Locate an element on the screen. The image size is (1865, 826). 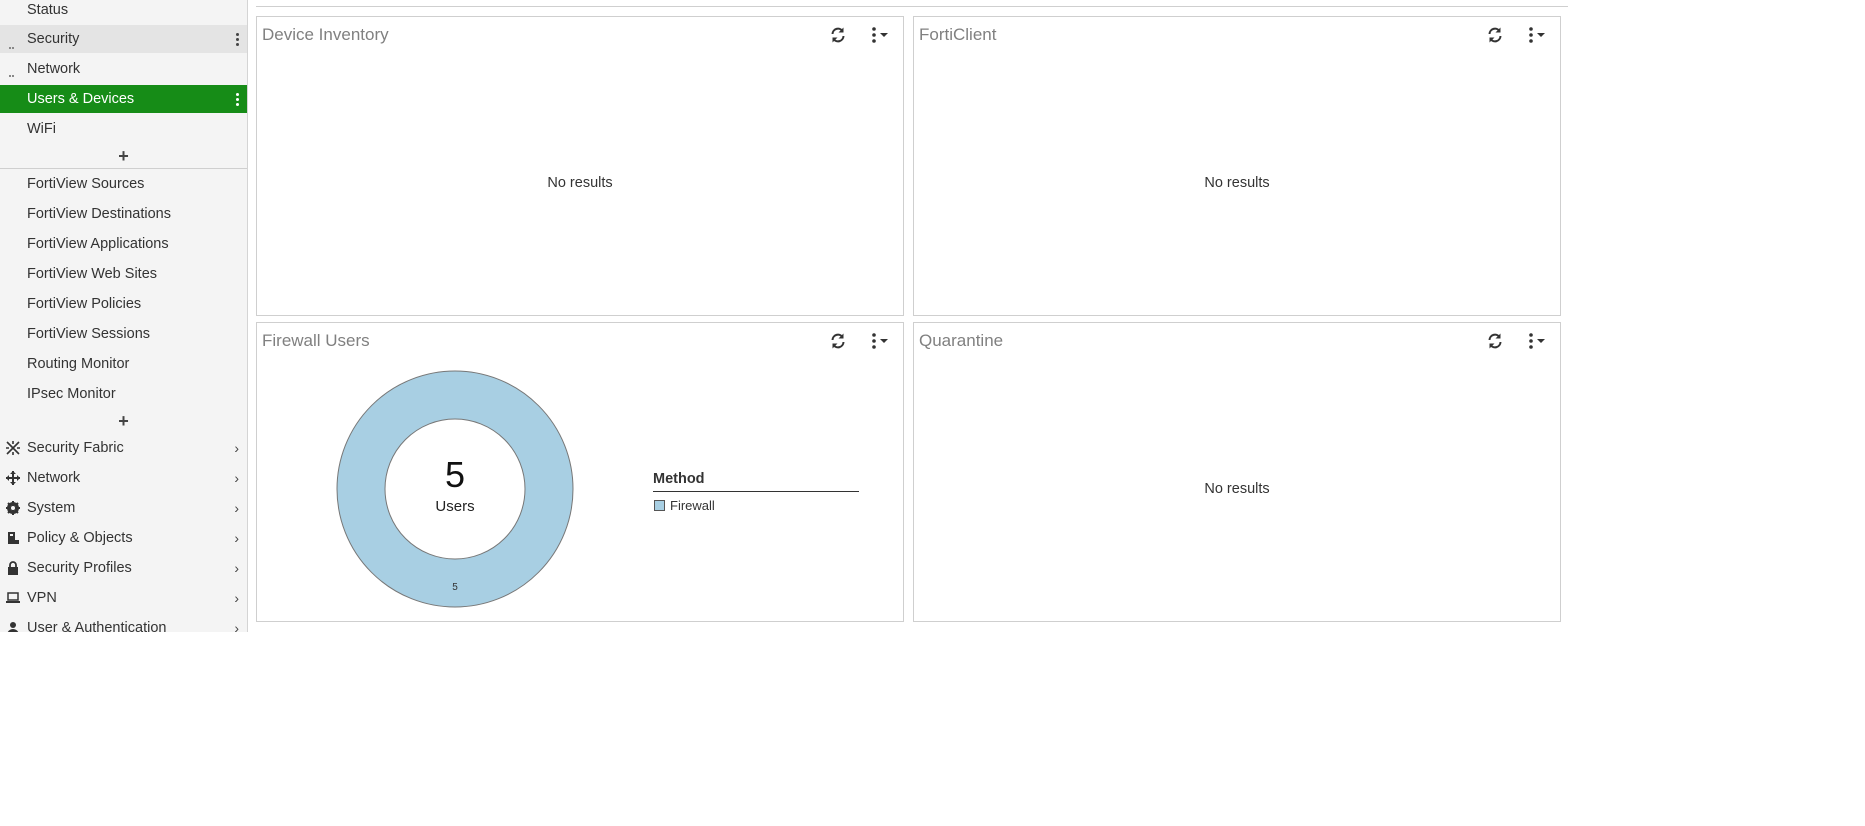
menu-security-profiles: Security Profiles › is located at coordinates (123, 568).